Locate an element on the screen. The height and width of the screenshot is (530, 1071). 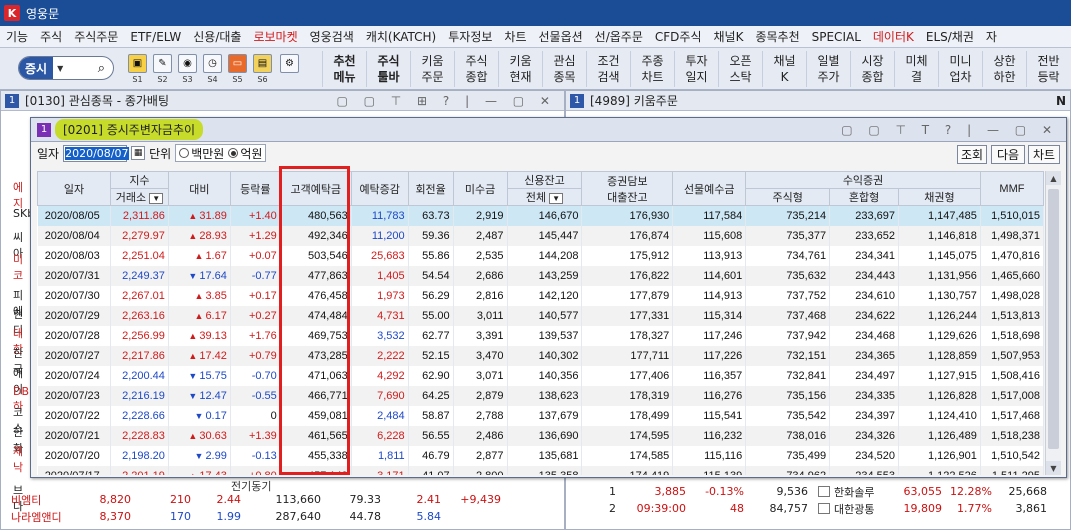
cell-turn: 55.86 is located at coordinates (431, 255).